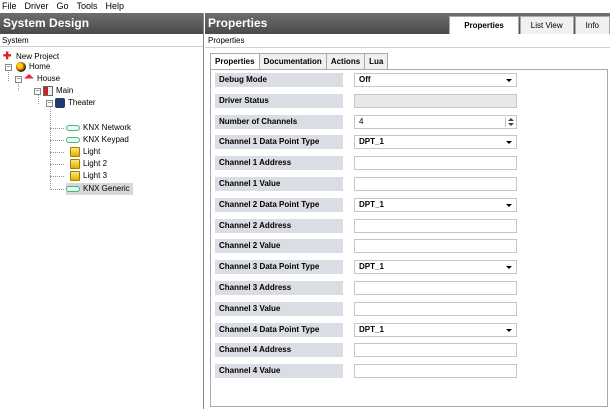 This screenshot has height=409, width=610. What do you see at coordinates (98, 128) in the screenshot?
I see `tree-item-knx-network: KNX Network` at bounding box center [98, 128].